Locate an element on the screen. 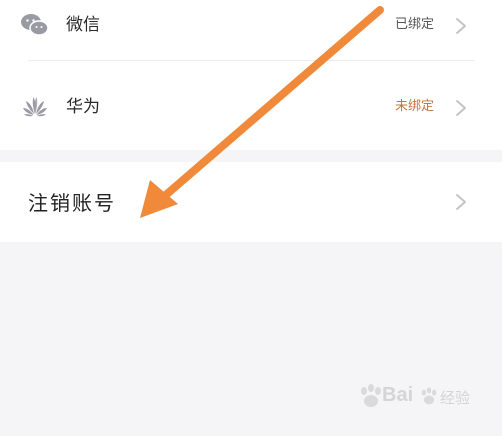 The width and height of the screenshot is (502, 436). baidu-jingyan-watermark: Bai 经验 is located at coordinates (426, 405).